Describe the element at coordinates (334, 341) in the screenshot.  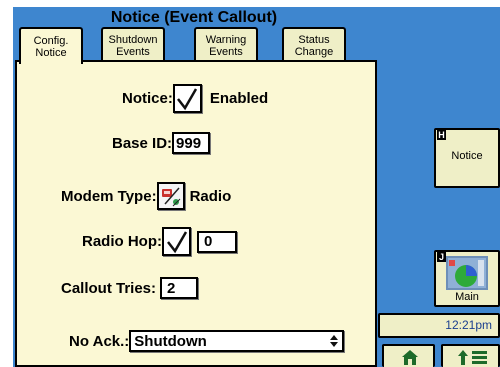
I see `up-down-arrows-icon` at that location.